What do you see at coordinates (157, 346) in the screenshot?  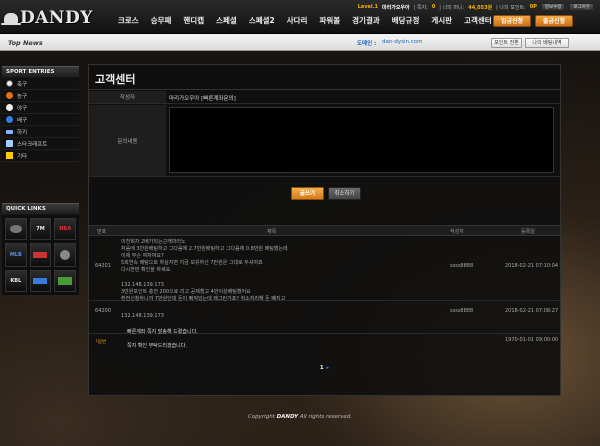 I see `reply-line: 쪽지 확인 부탁드리겠습니다.` at bounding box center [157, 346].